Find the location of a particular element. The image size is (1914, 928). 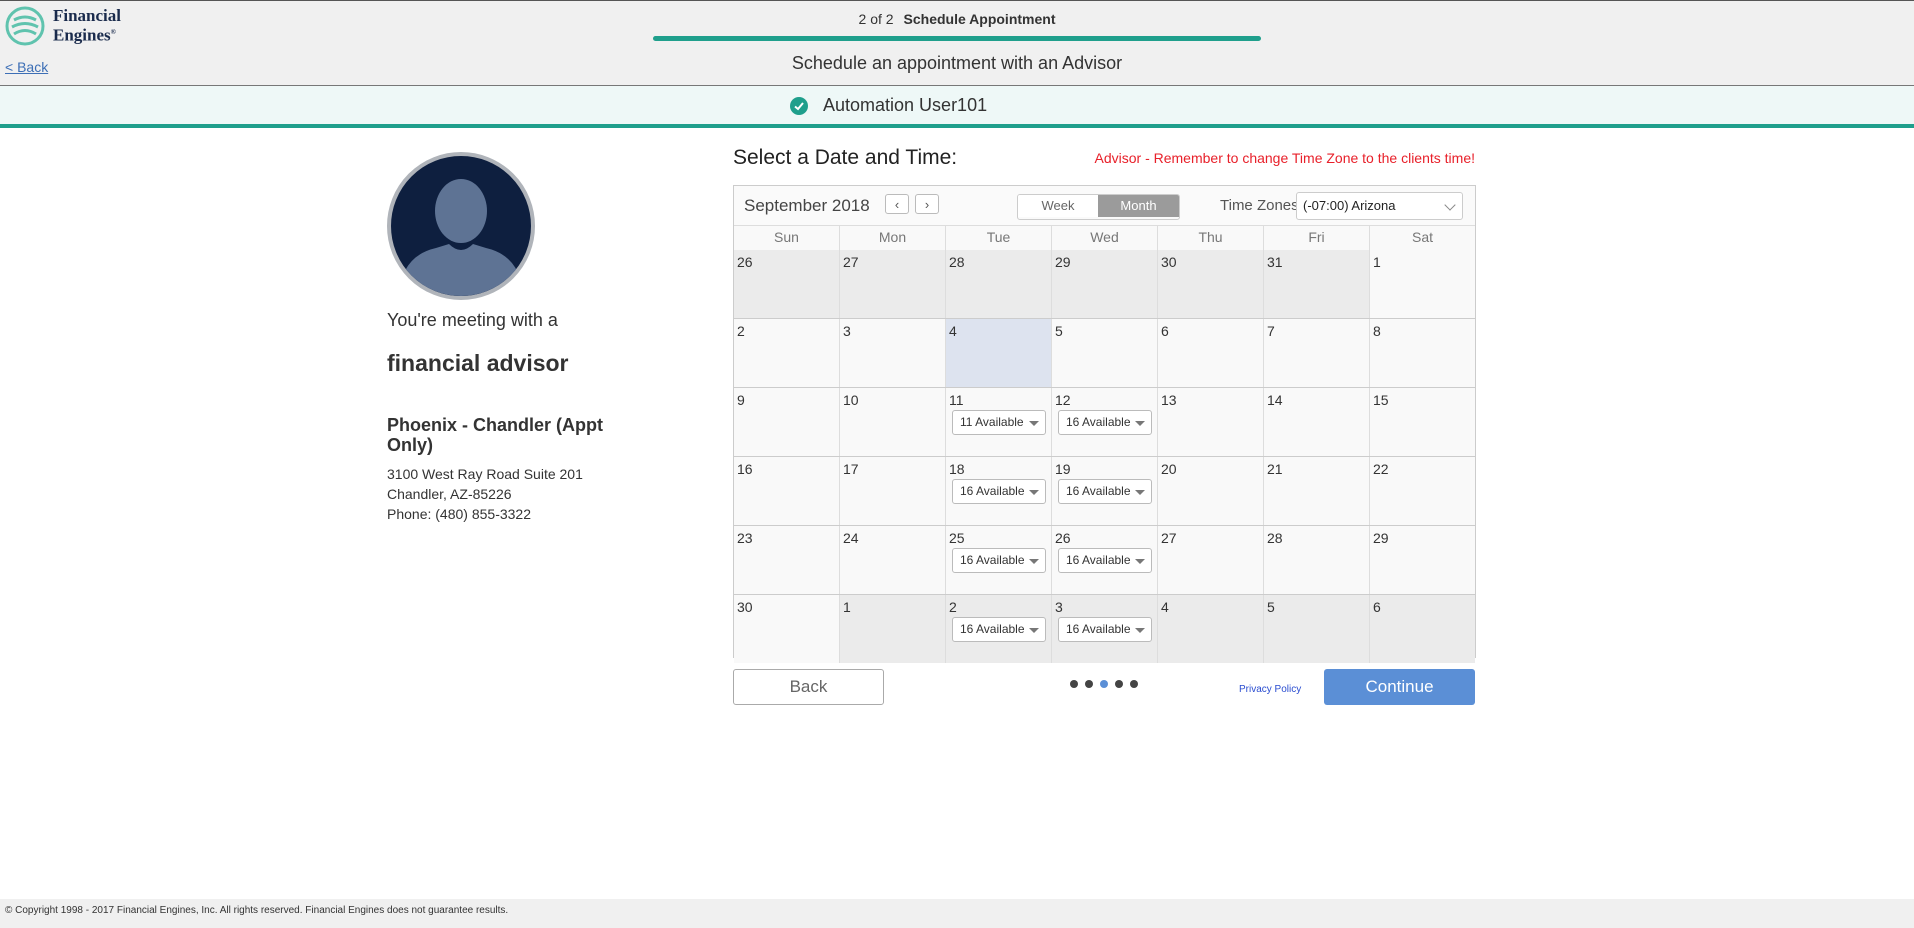

calendar-day-cell: 24 is located at coordinates (893, 560).